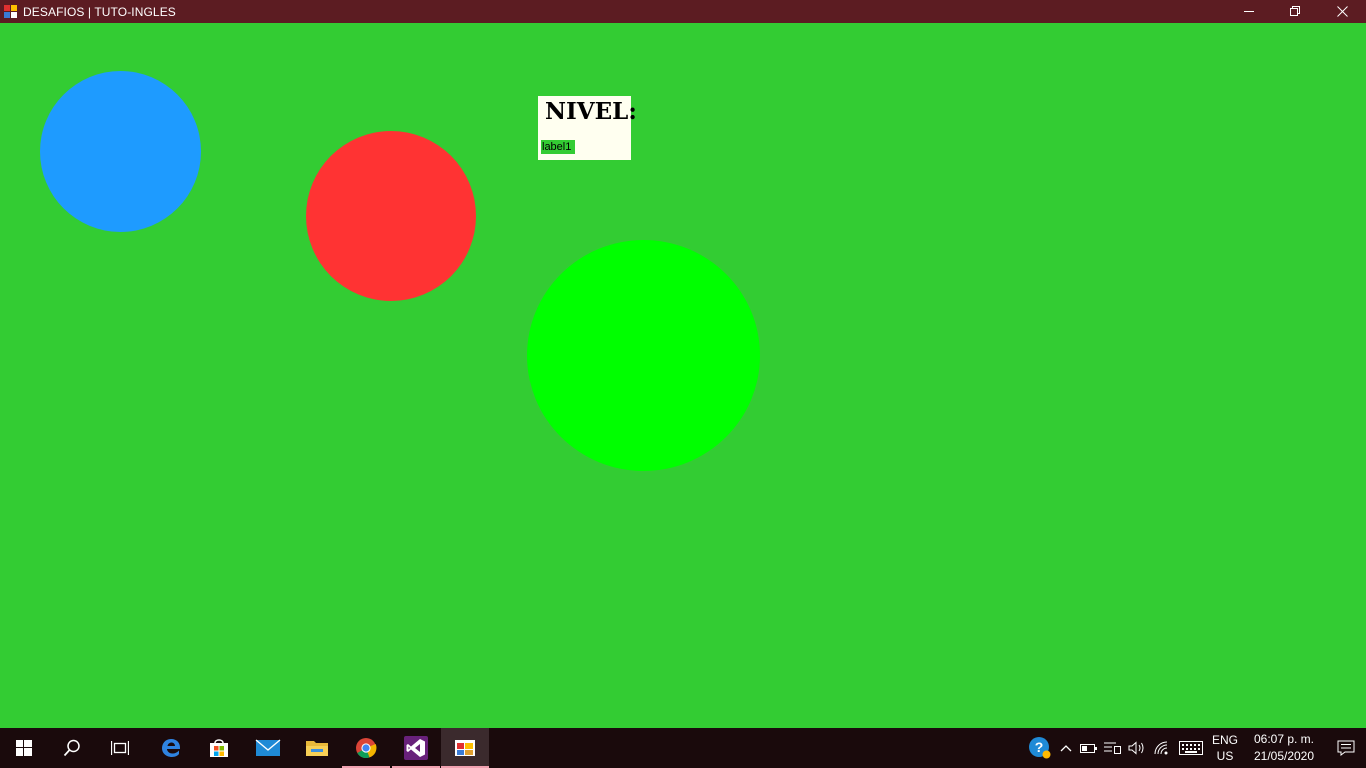 The image size is (1366, 768). I want to click on level-value-label: label1, so click(558, 147).